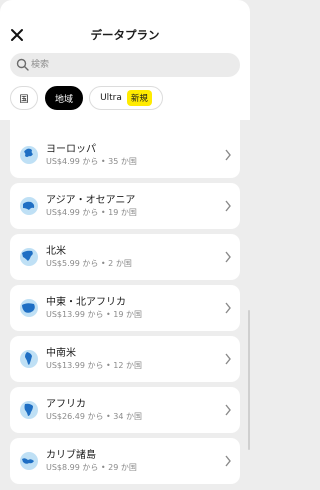 The height and width of the screenshot is (490, 320). What do you see at coordinates (29, 308) in the screenshot?
I see `globe-middle-east-icon` at bounding box center [29, 308].